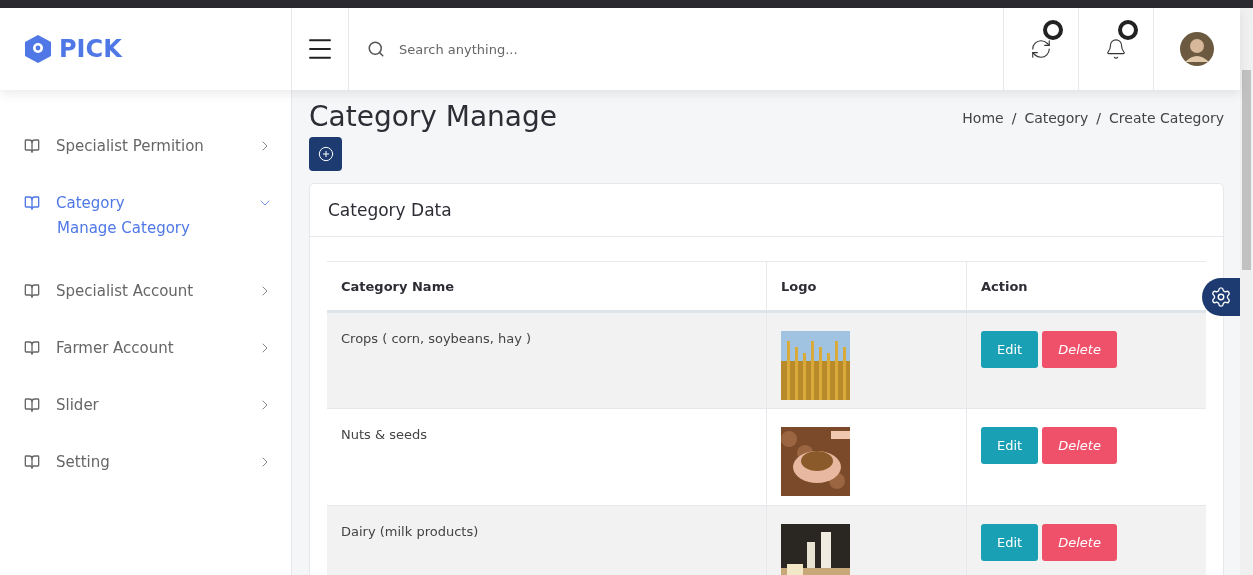 The image size is (1253, 575). I want to click on sidebar-item: Category, so click(145, 203).